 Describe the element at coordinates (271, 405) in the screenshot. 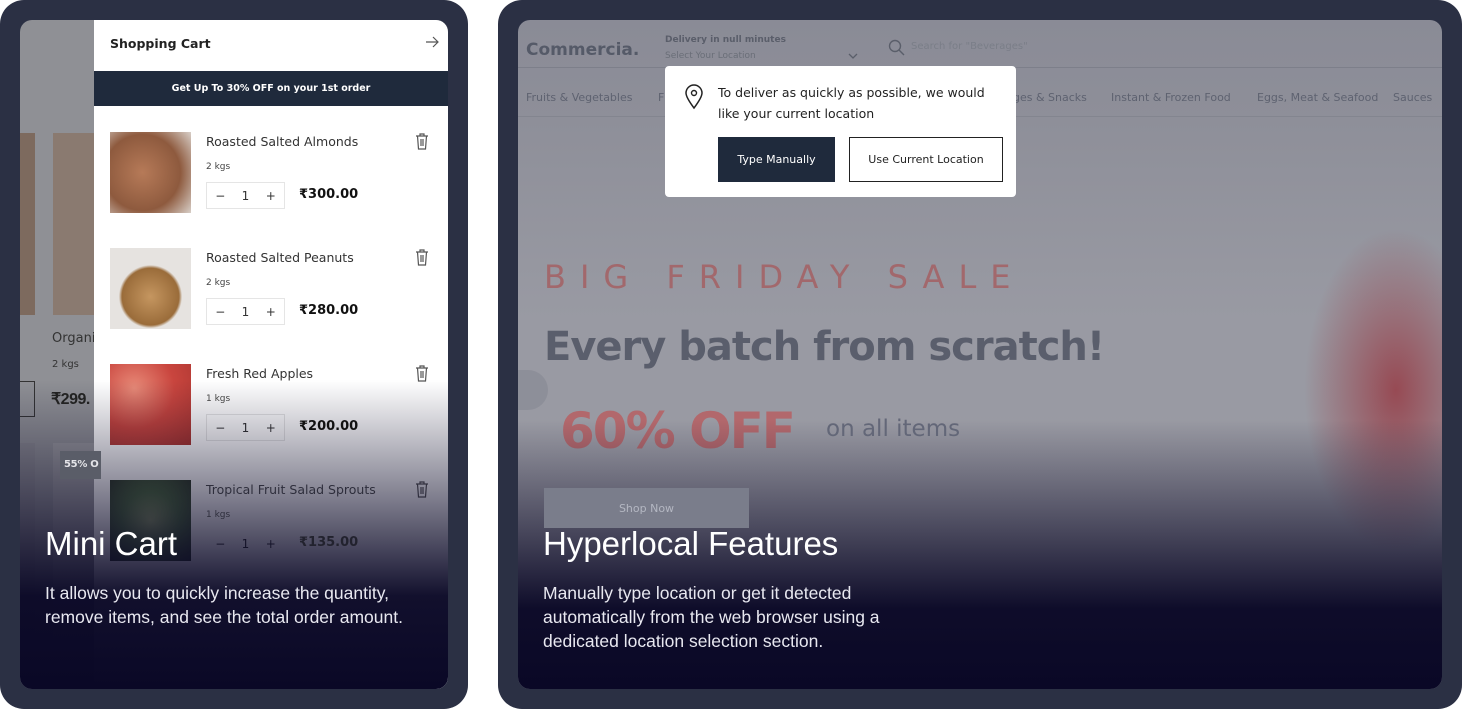

I see `cart-item: Fresh Red Apples 1 kgs − 1 + ₹200.00` at that location.